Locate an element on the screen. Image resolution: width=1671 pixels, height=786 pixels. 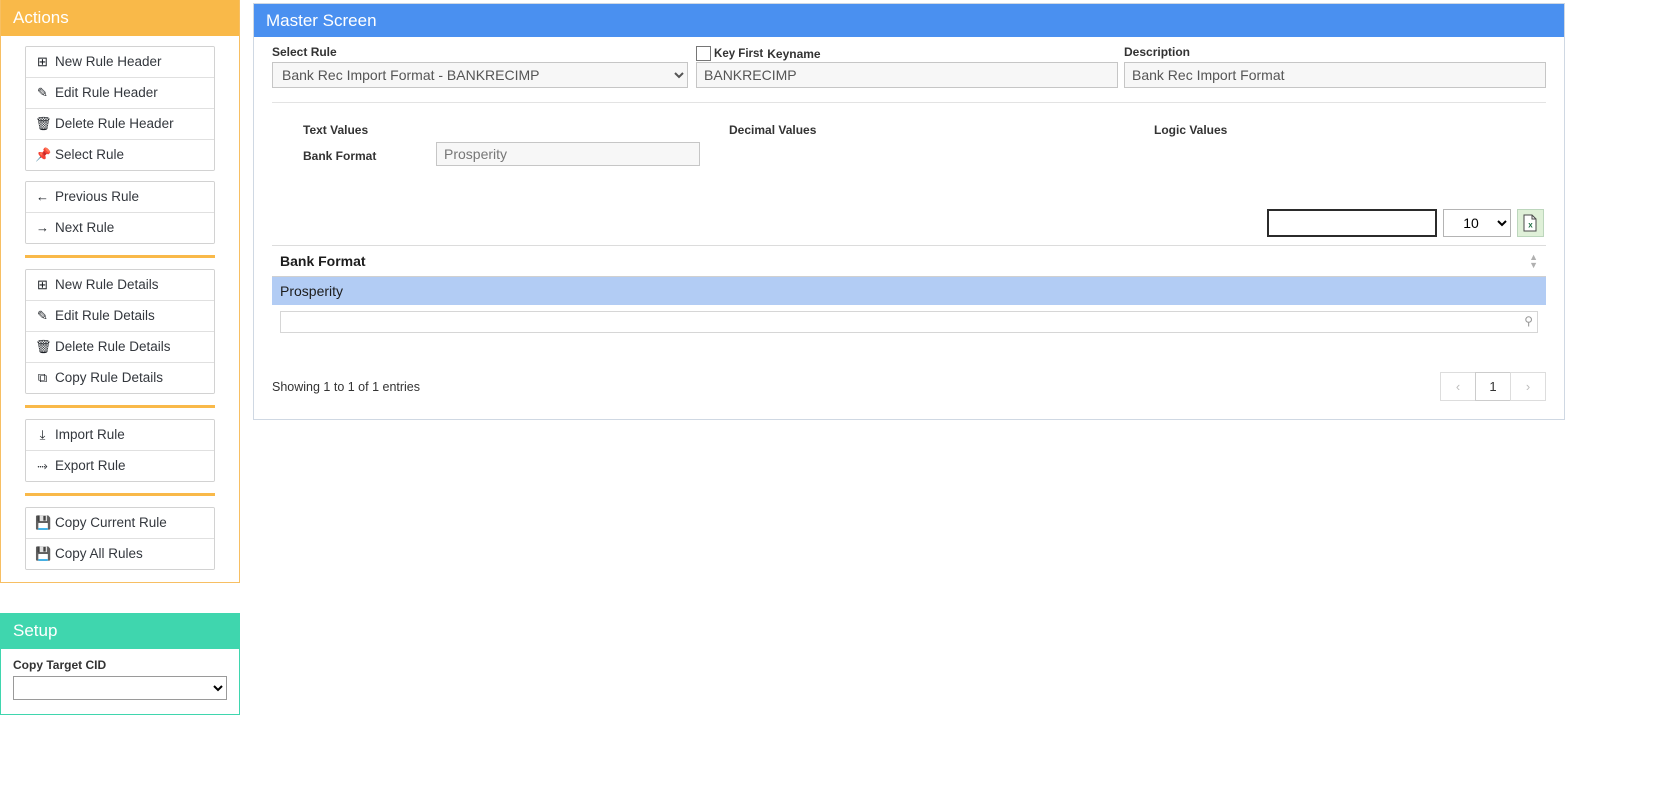
table-body: Prosperity is located at coordinates (909, 290).